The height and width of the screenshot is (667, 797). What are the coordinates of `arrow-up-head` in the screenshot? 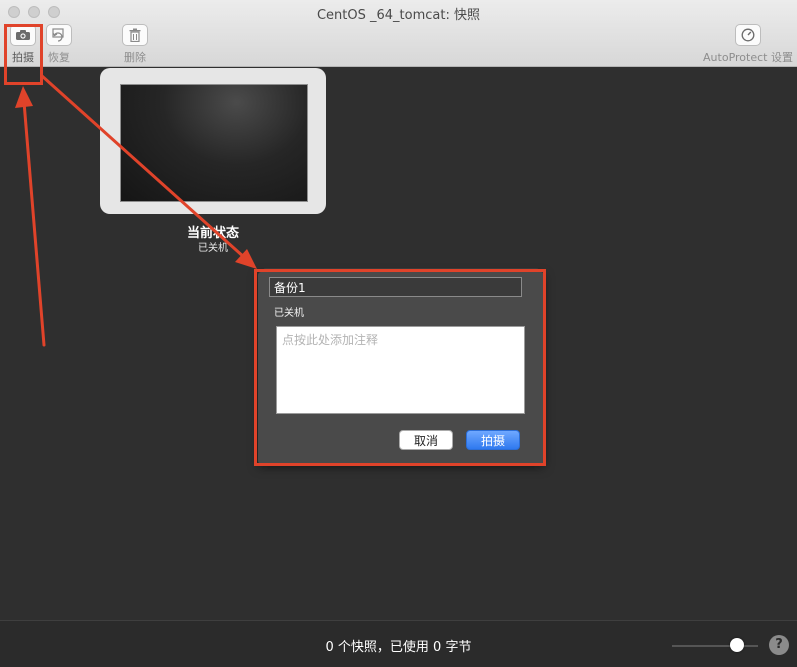 It's located at (24, 97).